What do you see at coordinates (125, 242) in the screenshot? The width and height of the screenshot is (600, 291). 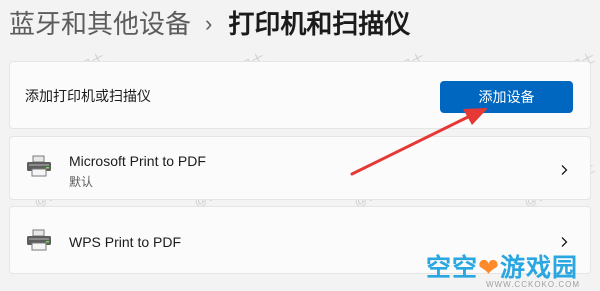 I see `device-name: WPS Print to PDF` at bounding box center [125, 242].